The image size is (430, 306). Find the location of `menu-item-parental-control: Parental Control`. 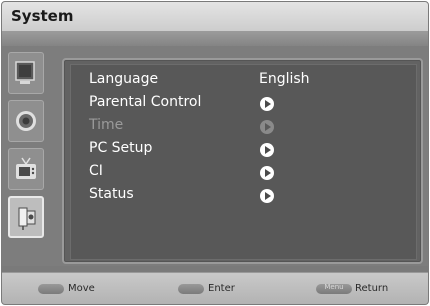

menu-item-parental-control: Parental Control is located at coordinates (249, 105).